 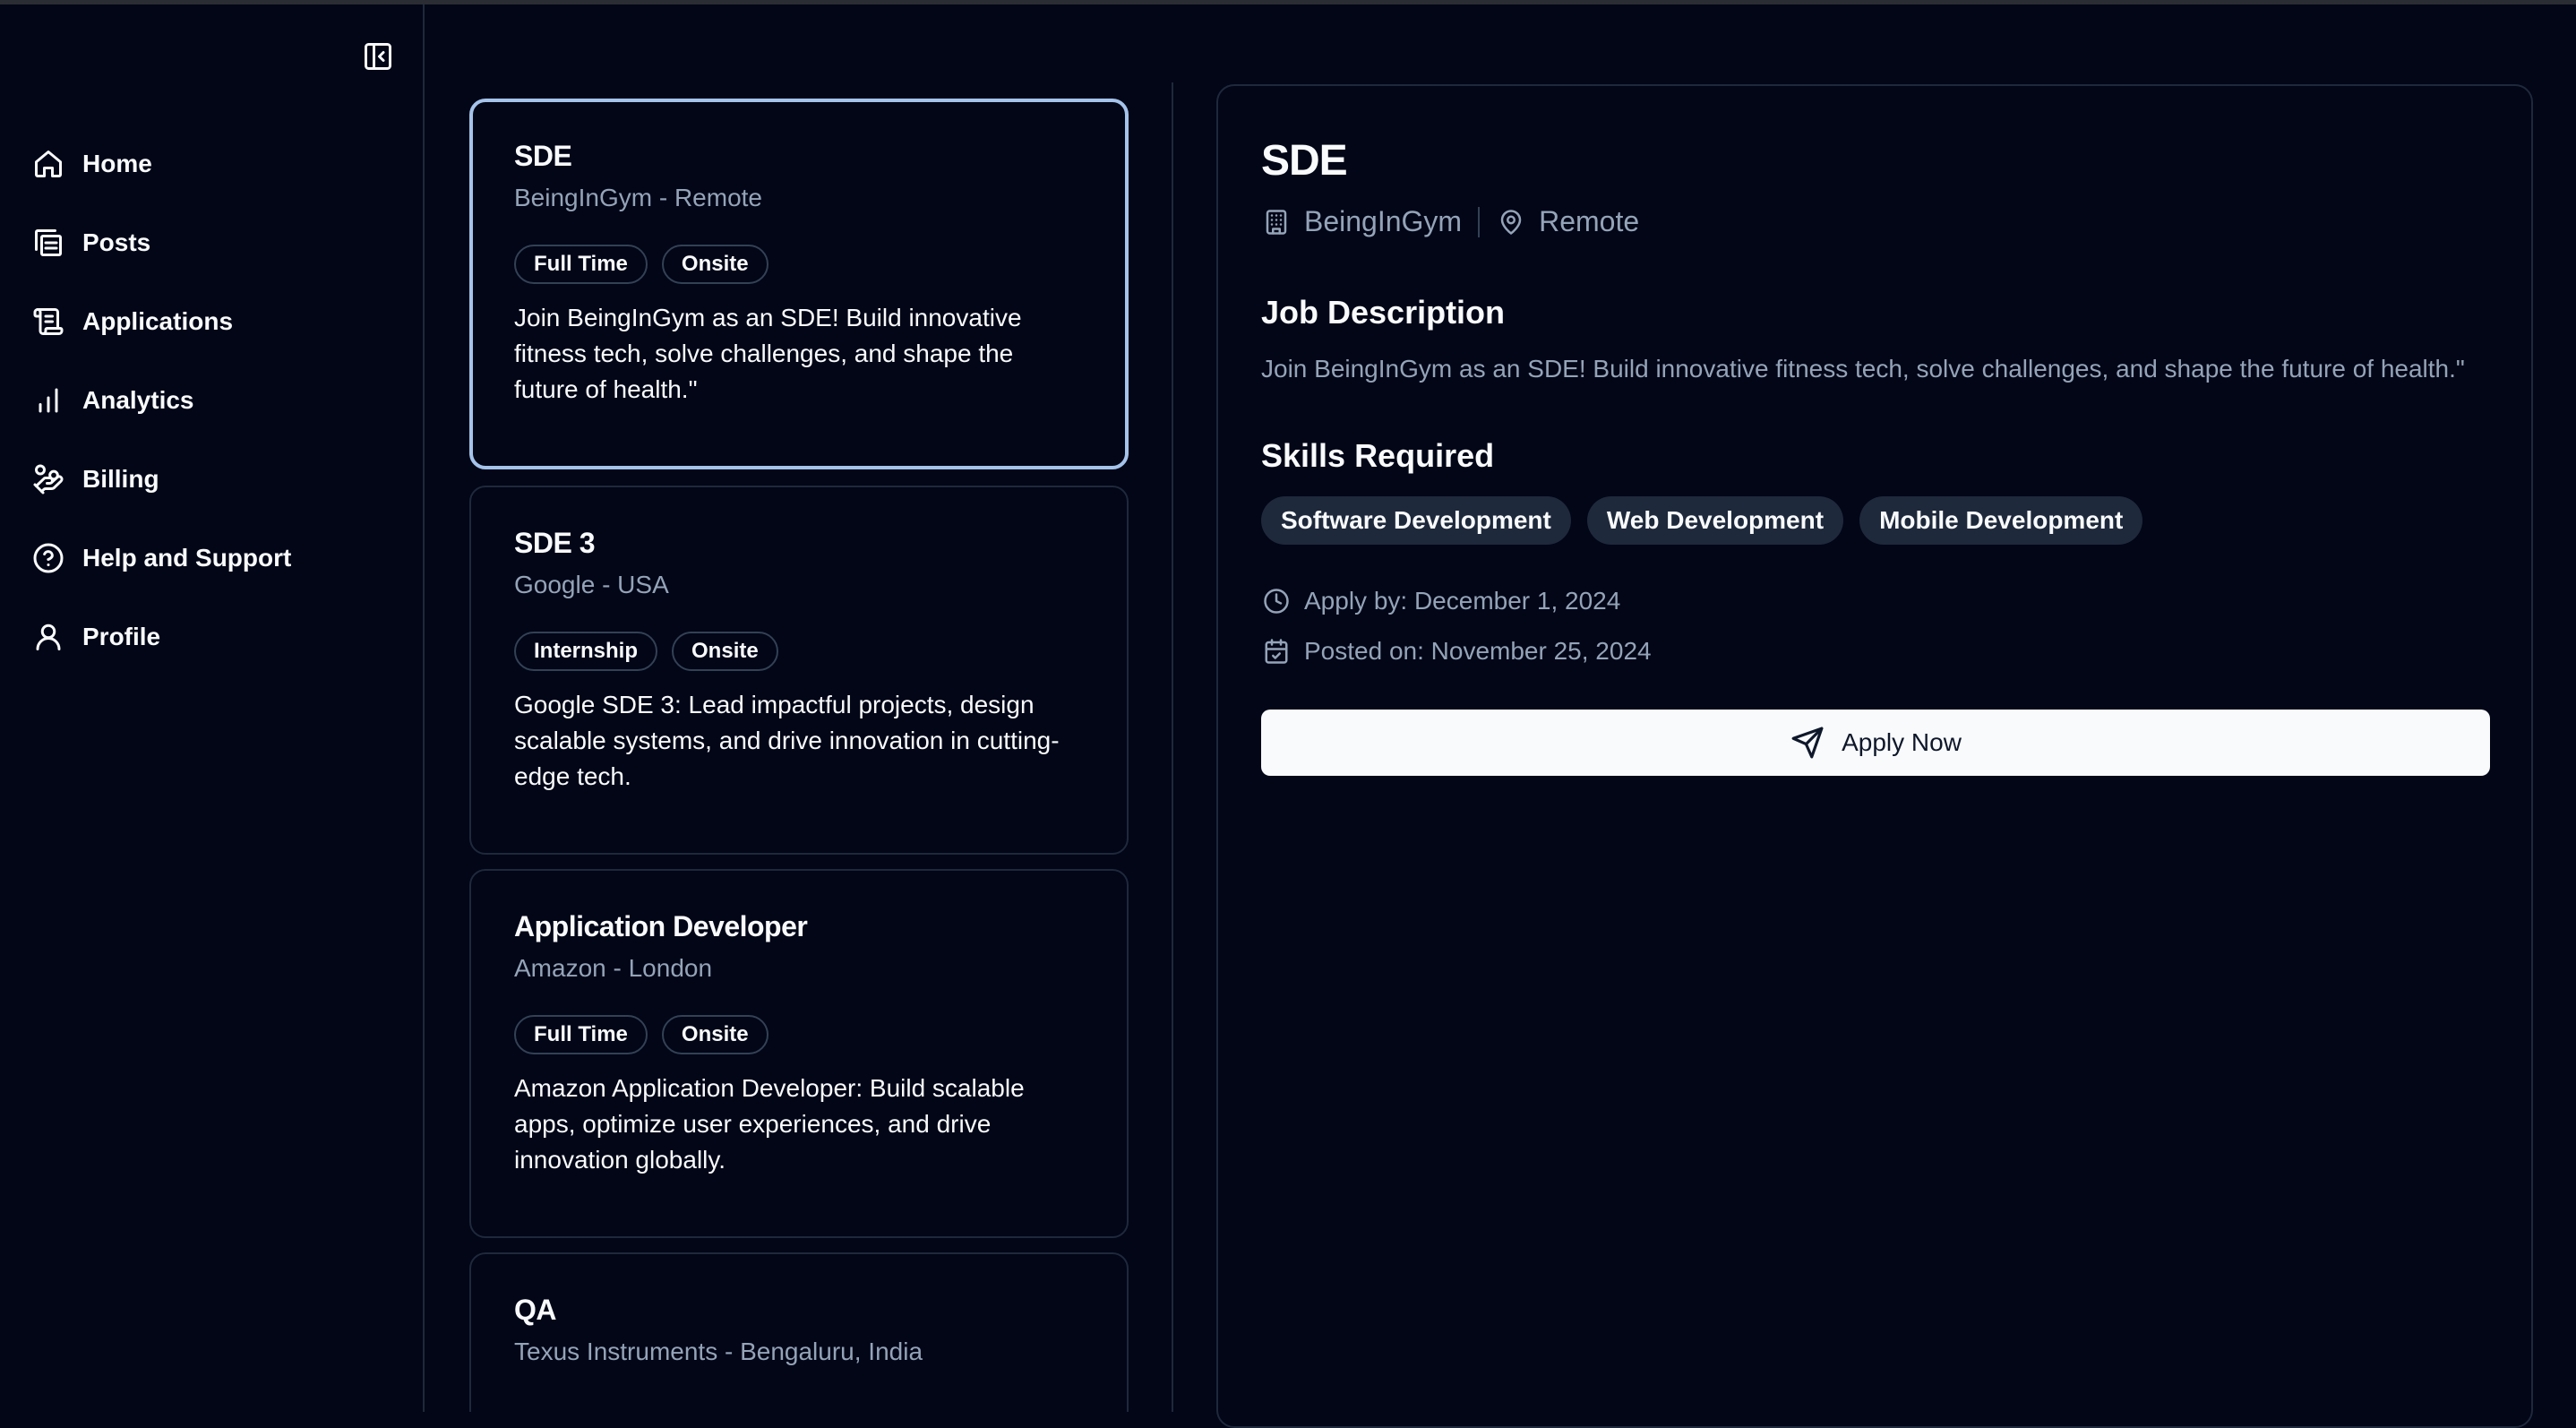 I want to click on job-subtitle: Amazon - London, so click(x=613, y=968).